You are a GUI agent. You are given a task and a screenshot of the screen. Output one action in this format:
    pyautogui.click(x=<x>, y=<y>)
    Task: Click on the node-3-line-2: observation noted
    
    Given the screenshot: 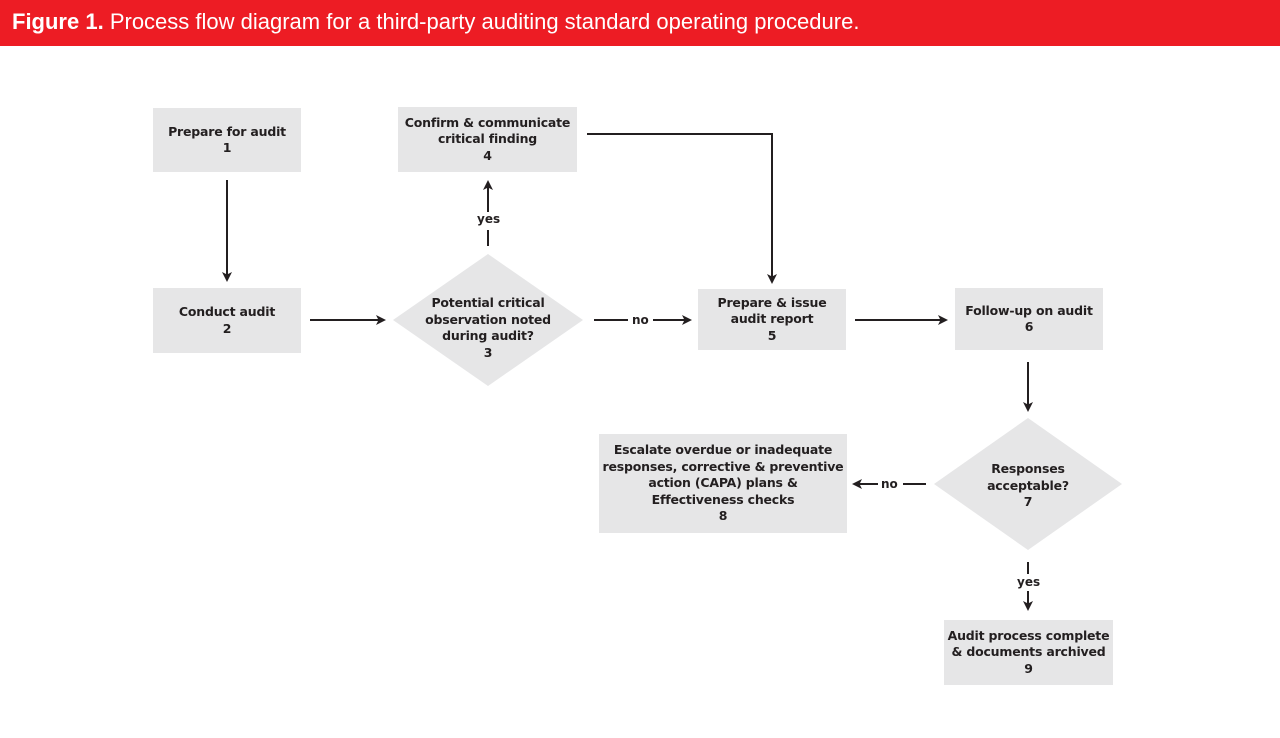 What is the action you would take?
    pyautogui.click(x=488, y=319)
    